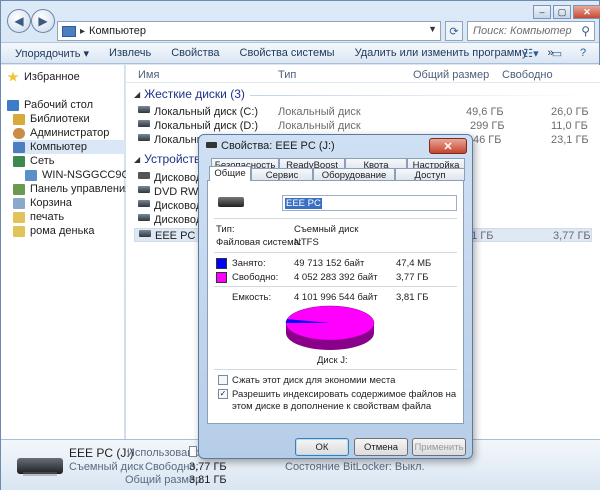  What do you see at coordinates (487, 140) in the screenshot?
I see `row-total: 46 ГБ` at bounding box center [487, 140].